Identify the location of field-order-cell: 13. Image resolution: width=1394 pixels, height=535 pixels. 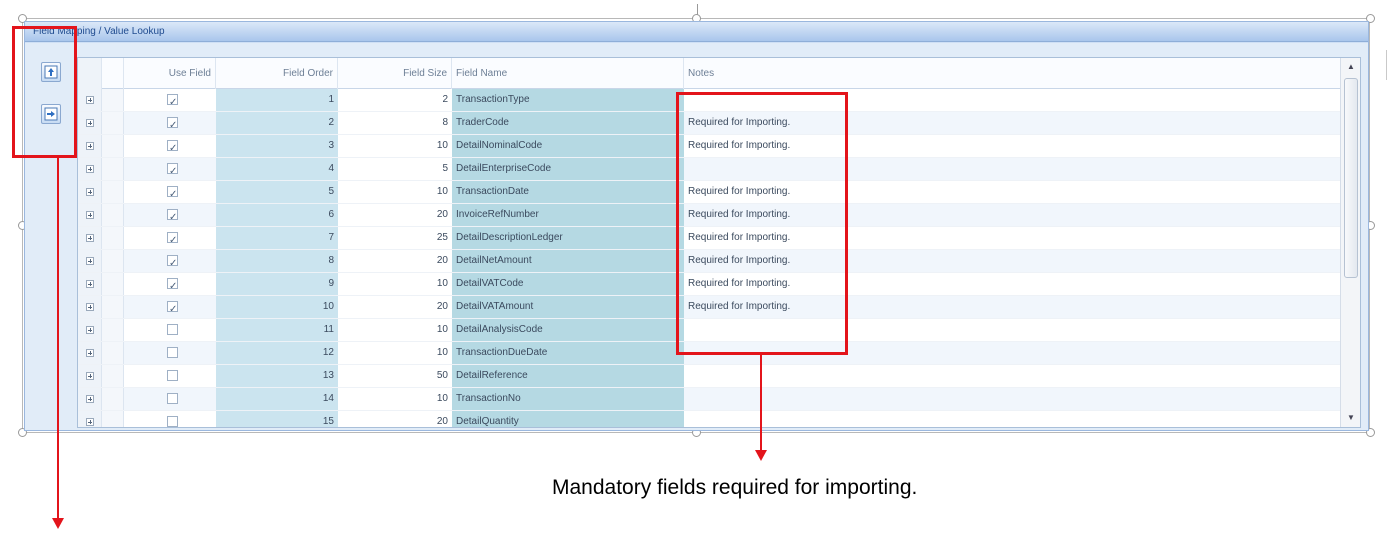
(277, 376).